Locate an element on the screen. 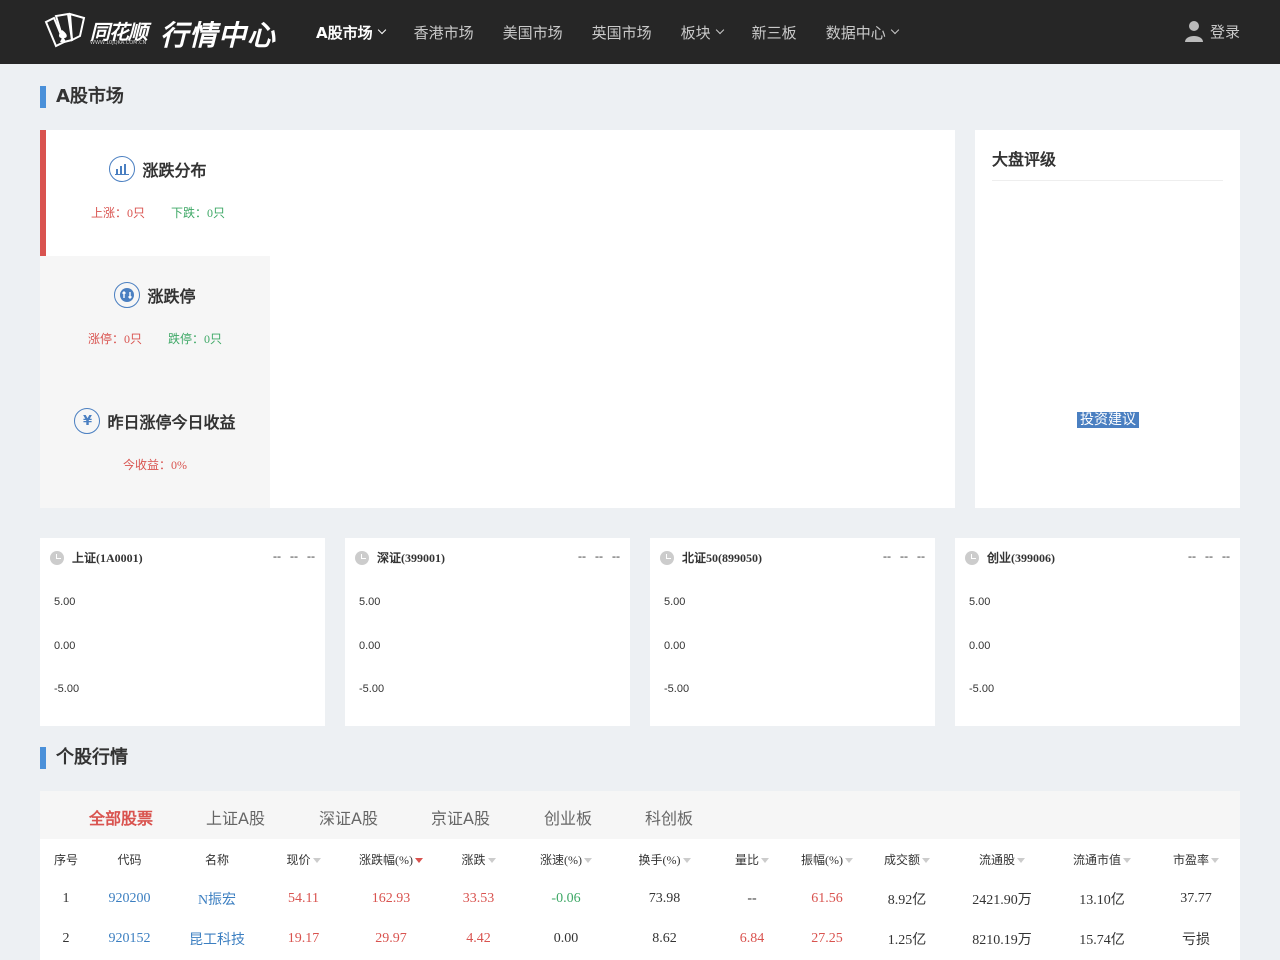 The width and height of the screenshot is (1280, 960). index-values: -- -- -- is located at coordinates (904, 556).